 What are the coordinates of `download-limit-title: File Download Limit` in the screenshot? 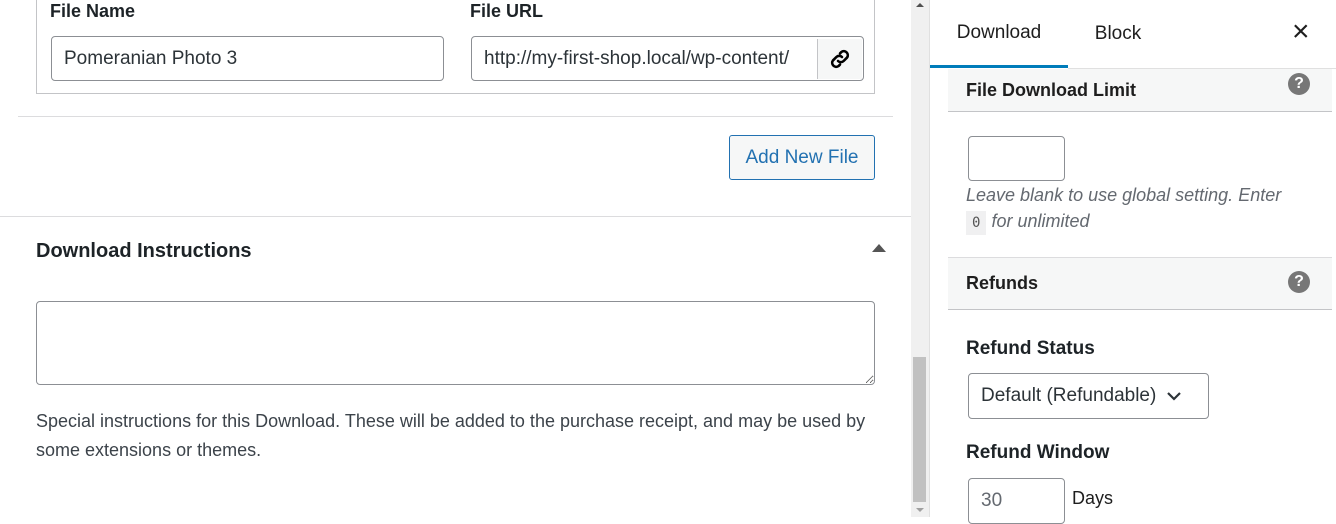 It's located at (1051, 89).